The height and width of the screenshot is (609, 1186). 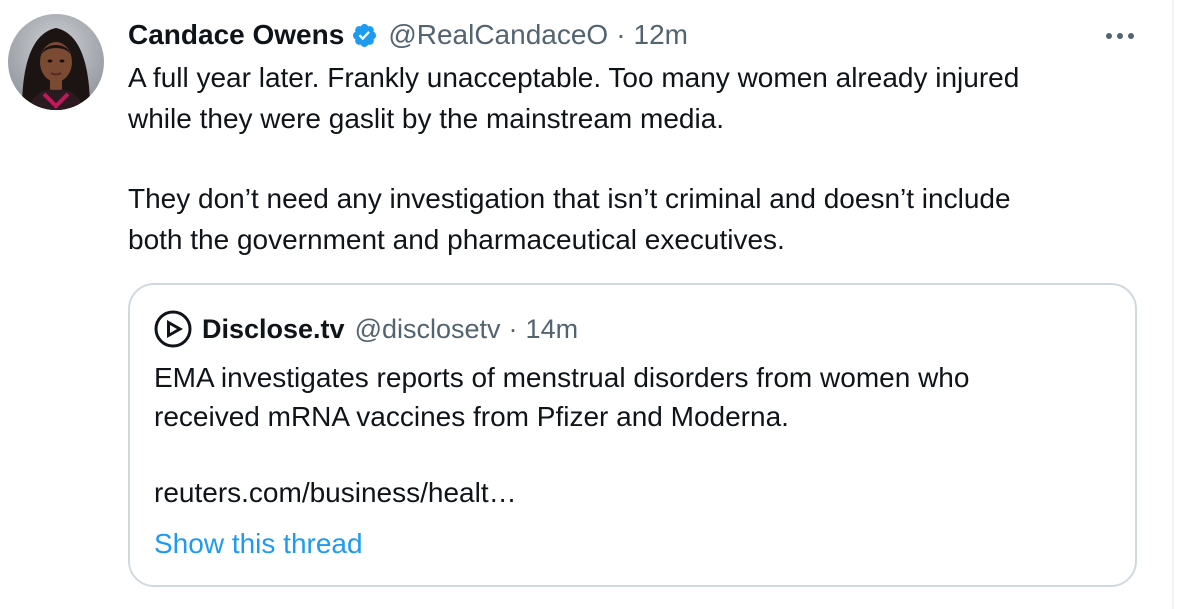 I want to click on quote-timestamp: 14m, so click(x=552, y=329).